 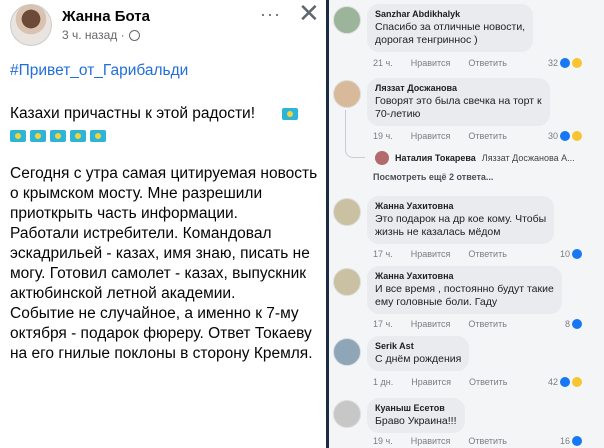 I want to click on reaction-count: 42, so click(x=565, y=382).